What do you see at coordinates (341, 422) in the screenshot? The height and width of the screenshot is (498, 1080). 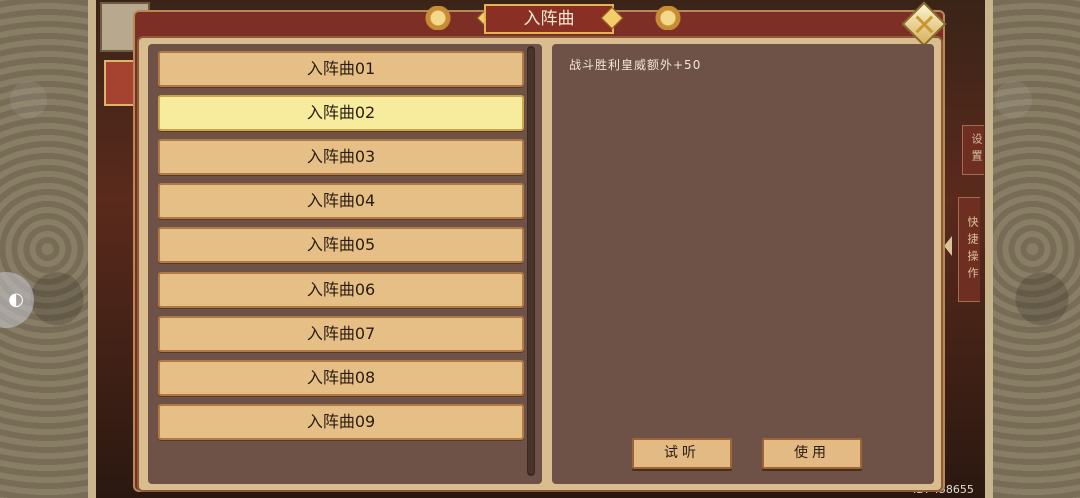 I see `song-item-09: 入阵曲09` at bounding box center [341, 422].